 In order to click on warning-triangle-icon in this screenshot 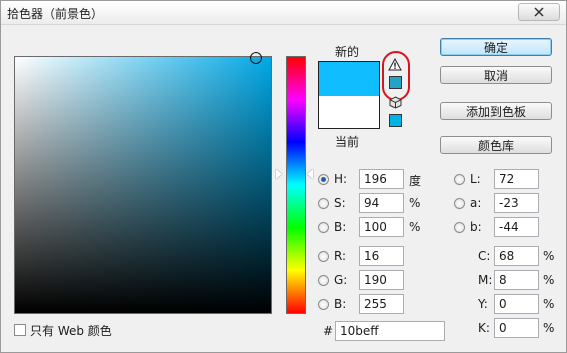, I will do `click(395, 64)`.